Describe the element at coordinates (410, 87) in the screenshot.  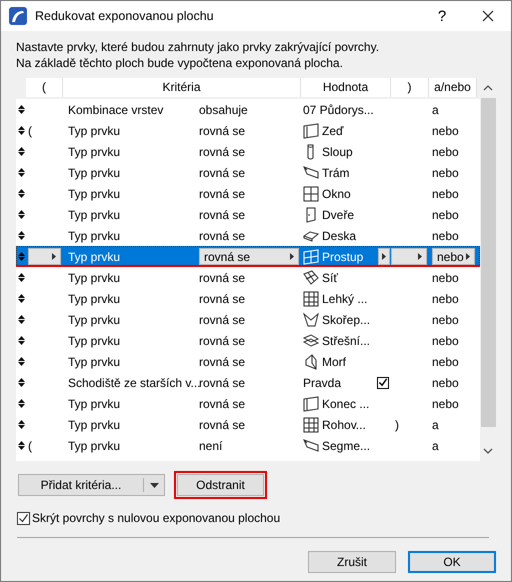
I see `column-header: )` at that location.